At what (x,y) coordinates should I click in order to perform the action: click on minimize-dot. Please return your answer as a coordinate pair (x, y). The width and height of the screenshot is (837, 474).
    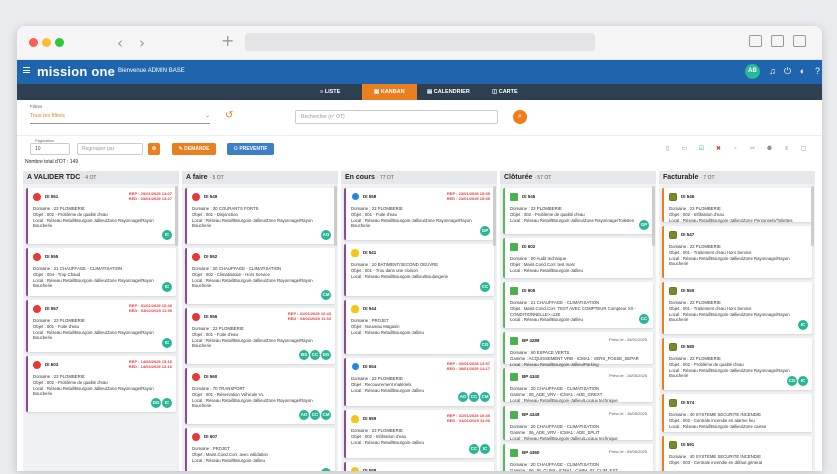
    Looking at the image, I should click on (46, 42).